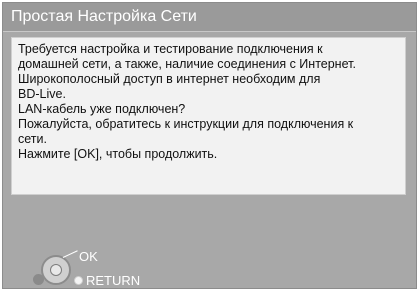 The height and width of the screenshot is (291, 419). What do you see at coordinates (78, 280) in the screenshot?
I see `return-dot-icon` at bounding box center [78, 280].